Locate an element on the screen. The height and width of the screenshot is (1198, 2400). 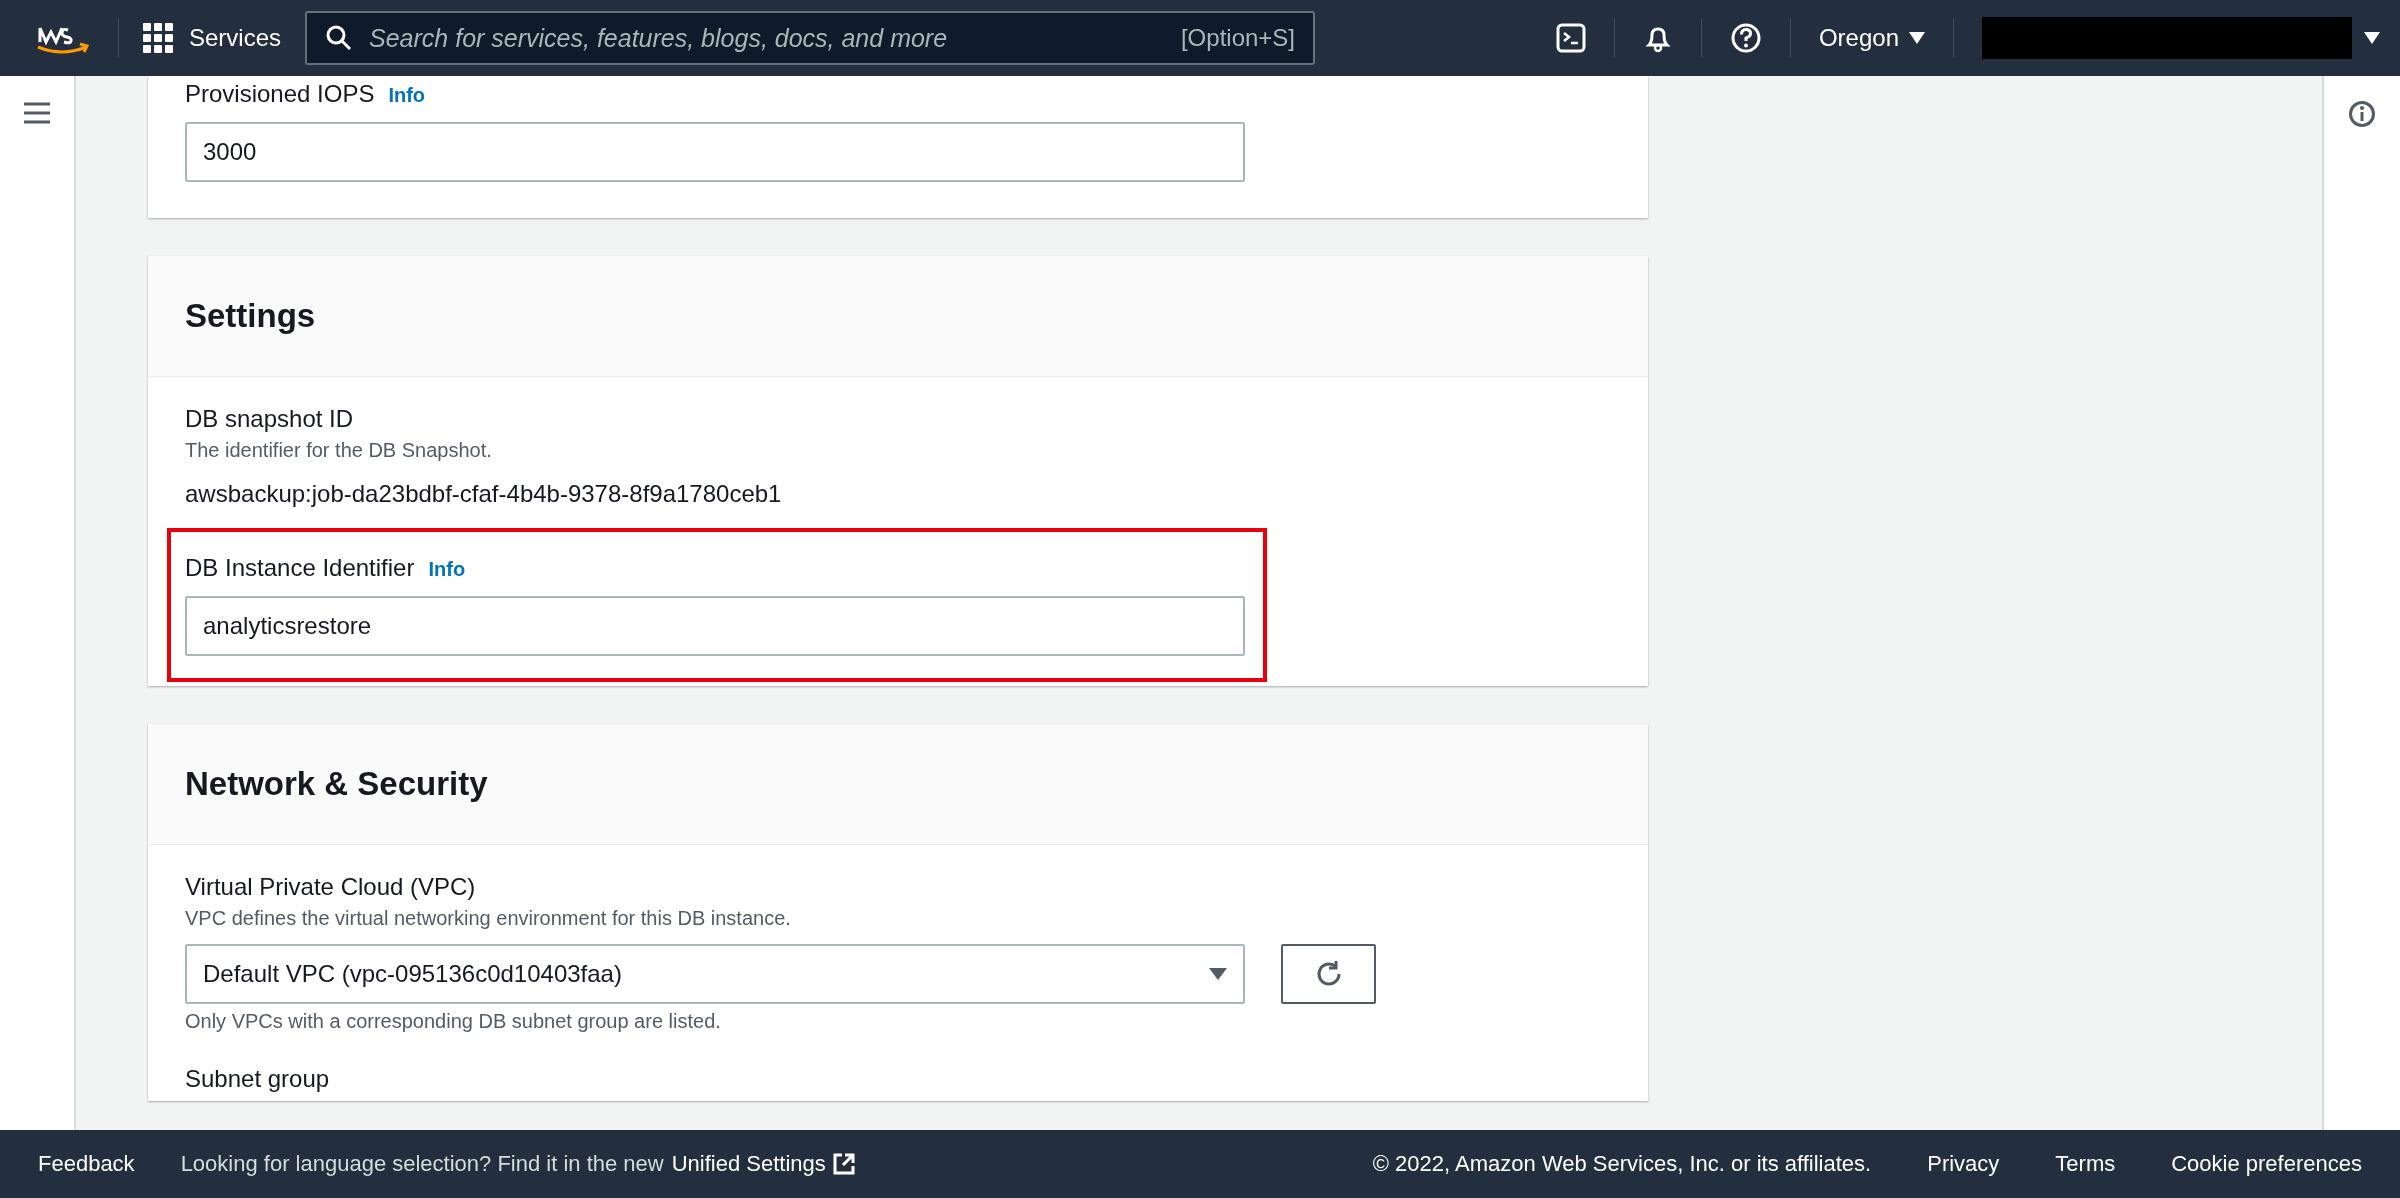
field-label: Provisioned IOPS is located at coordinates (280, 94).